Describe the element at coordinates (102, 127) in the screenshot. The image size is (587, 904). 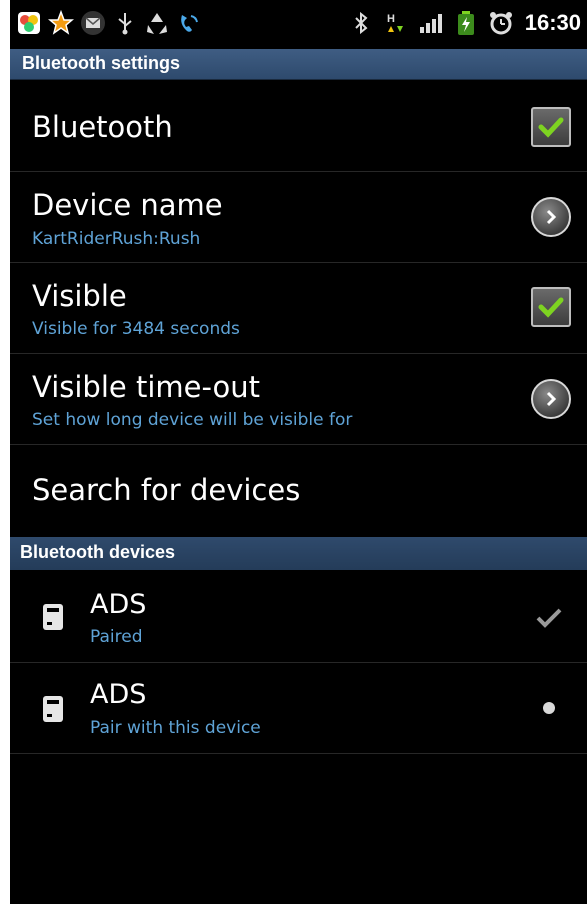
I see `bluetooth-label: Bluetooth` at that location.